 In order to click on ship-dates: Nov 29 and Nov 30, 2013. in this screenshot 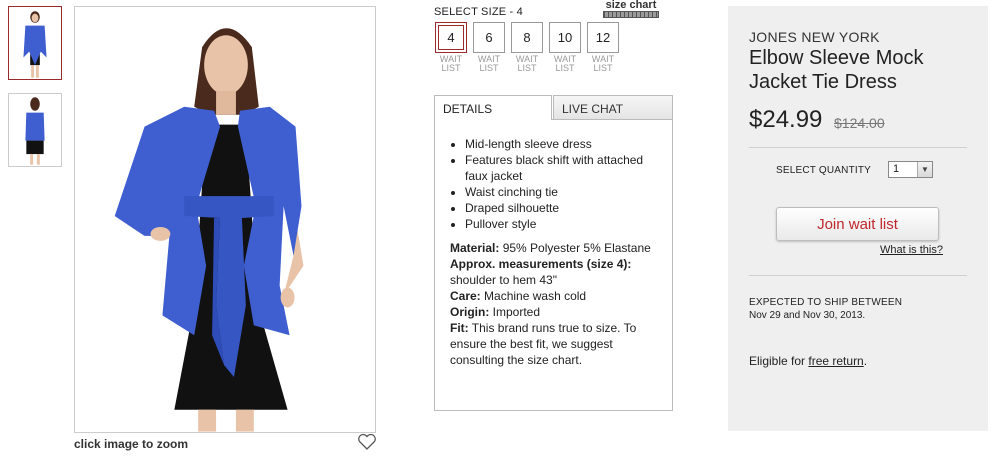, I will do `click(807, 315)`.